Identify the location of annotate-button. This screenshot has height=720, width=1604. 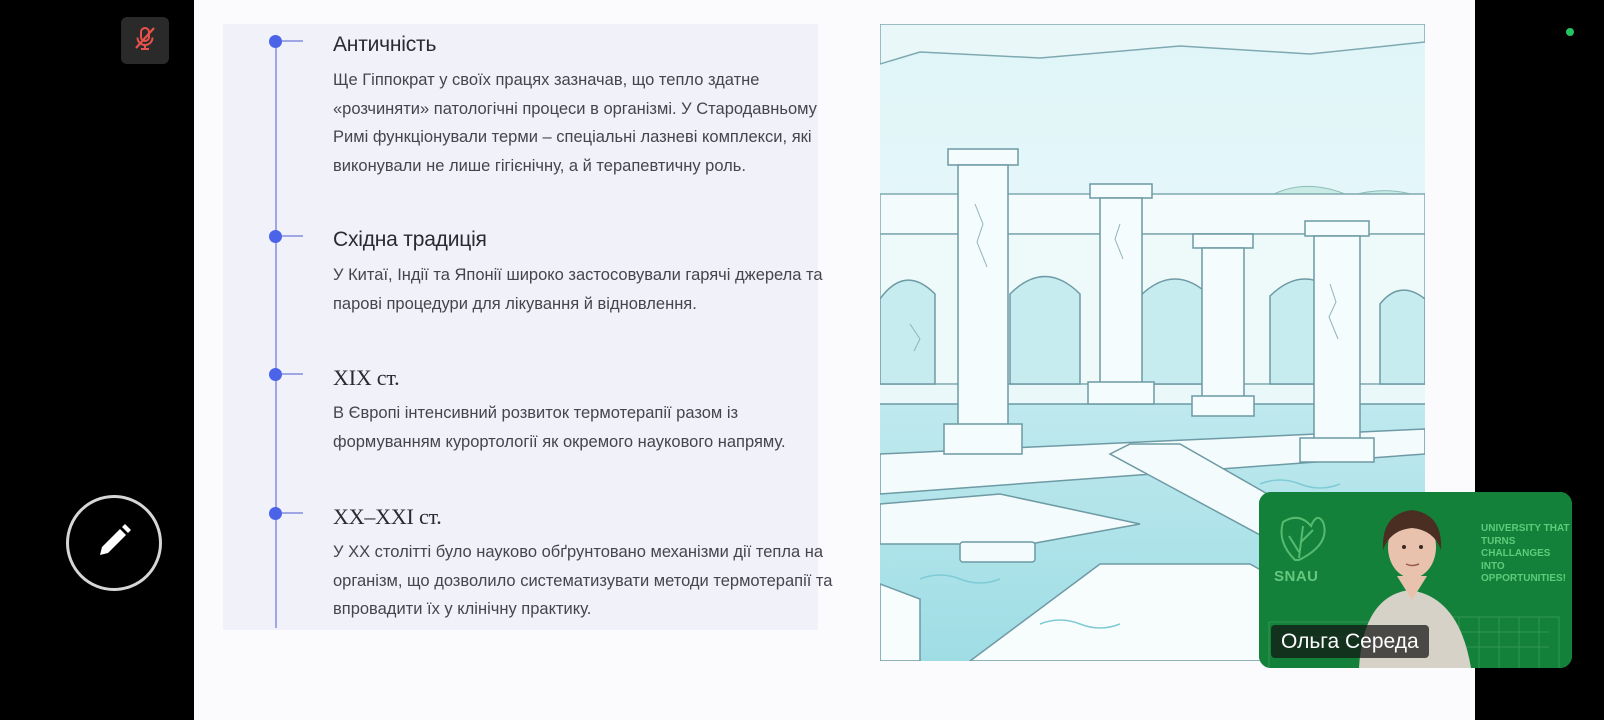
(114, 543).